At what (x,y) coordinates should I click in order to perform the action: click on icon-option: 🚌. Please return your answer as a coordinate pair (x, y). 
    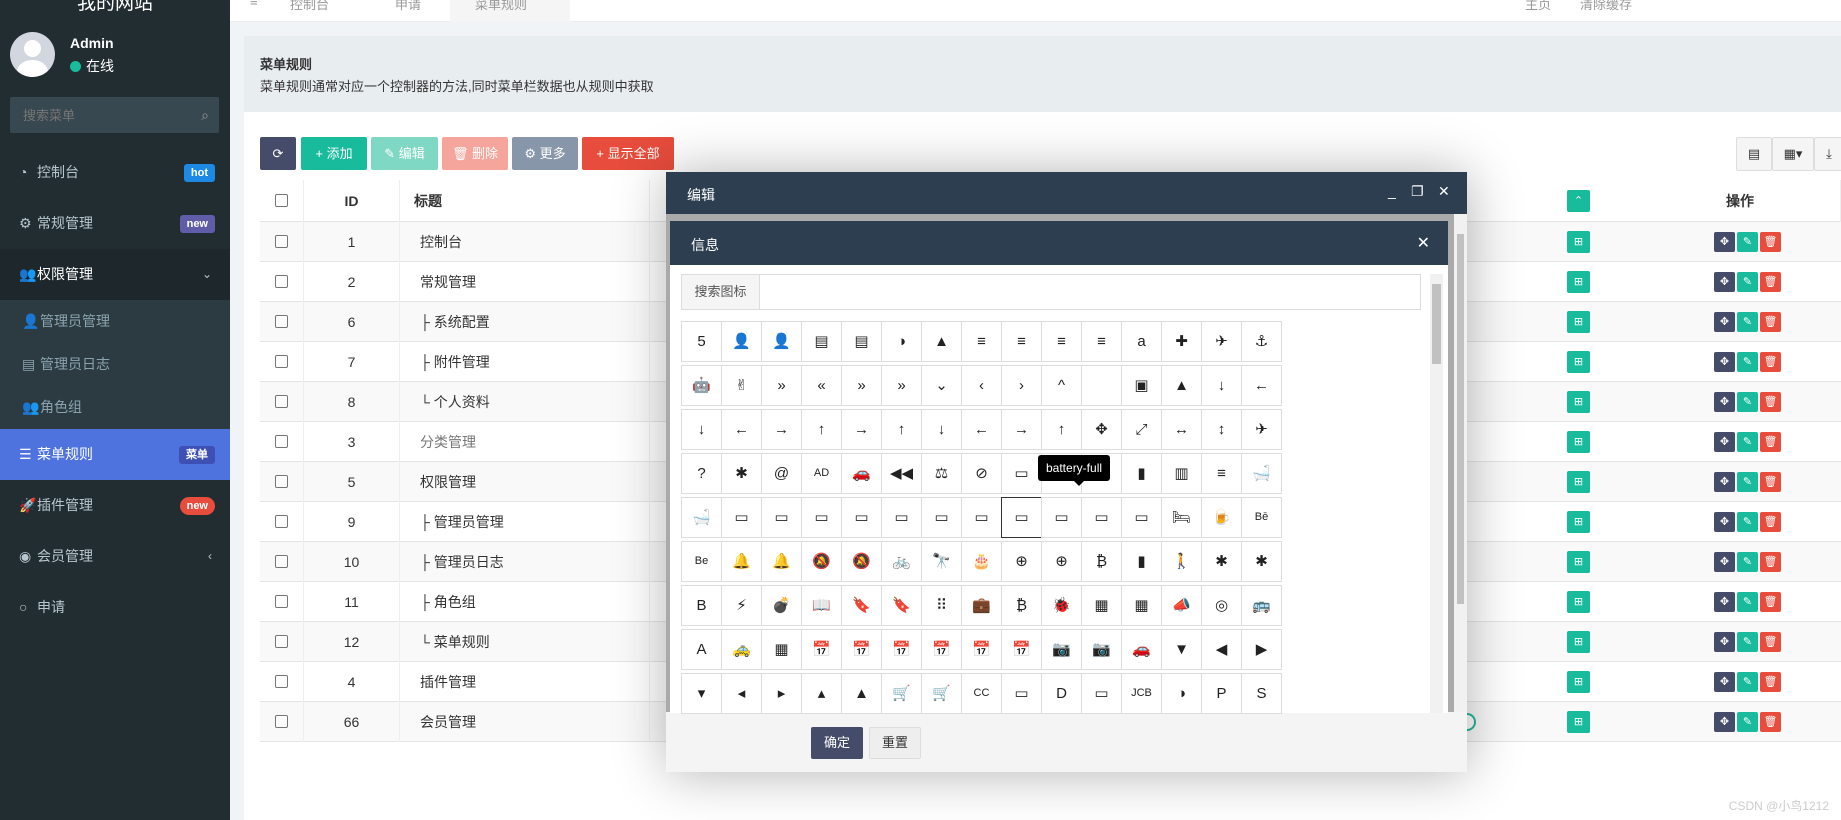
    Looking at the image, I should click on (1261, 605).